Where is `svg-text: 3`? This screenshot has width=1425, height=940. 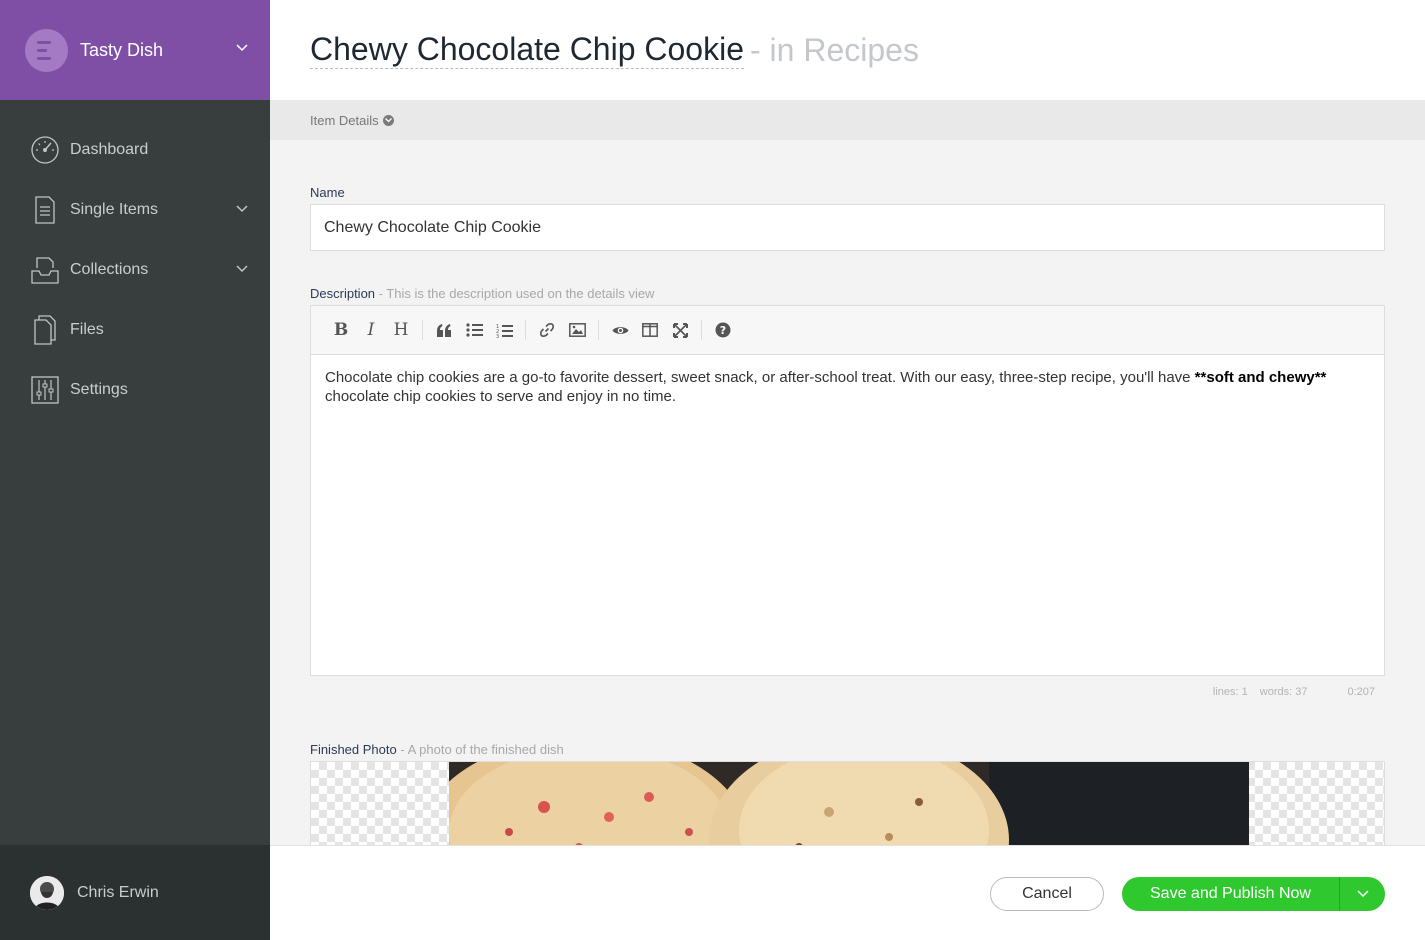 svg-text: 3 is located at coordinates (497, 336).